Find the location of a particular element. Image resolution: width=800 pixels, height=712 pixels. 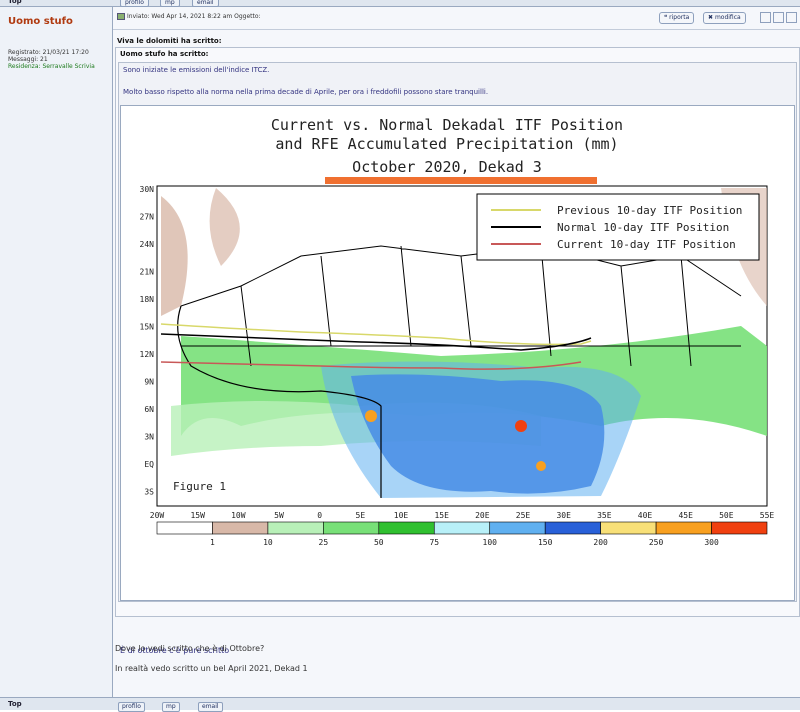

top-link: Top is located at coordinates (15, 2).